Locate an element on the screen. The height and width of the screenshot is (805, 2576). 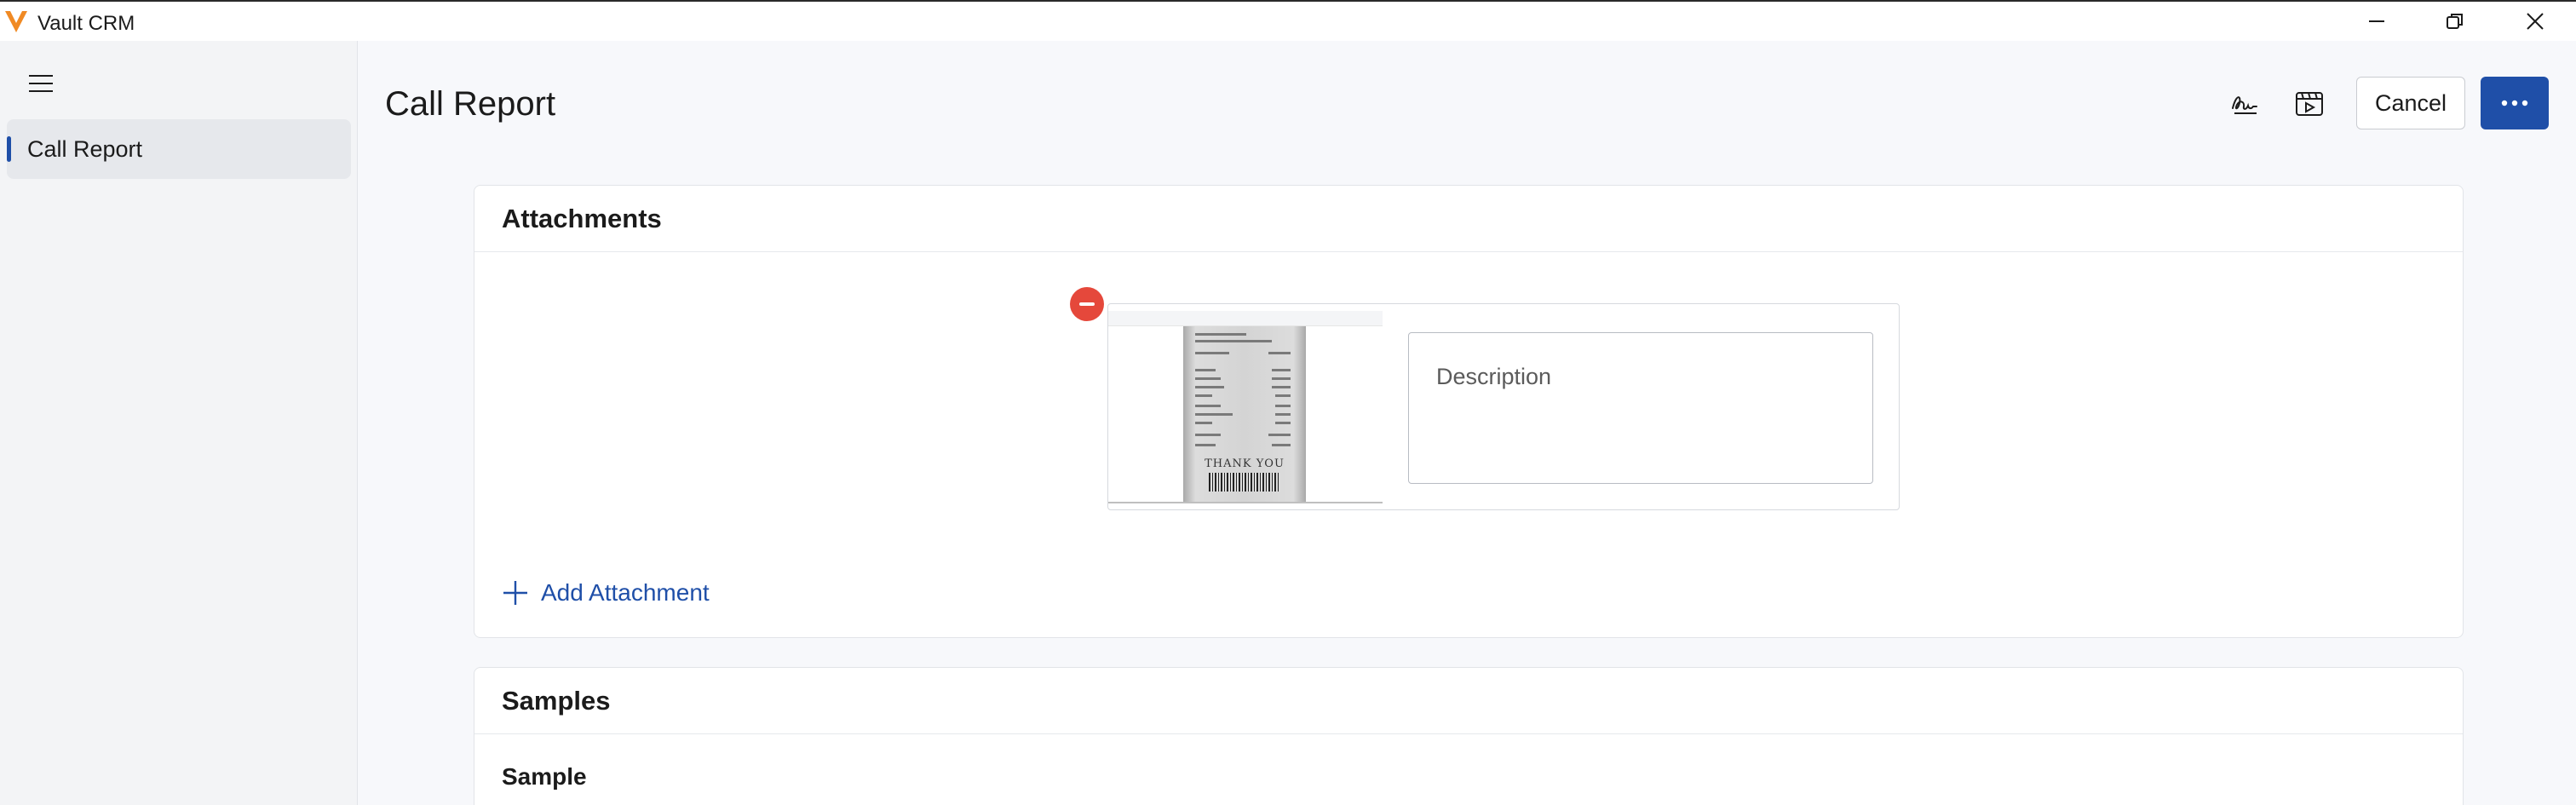
minimize-button is located at coordinates (2376, 21).